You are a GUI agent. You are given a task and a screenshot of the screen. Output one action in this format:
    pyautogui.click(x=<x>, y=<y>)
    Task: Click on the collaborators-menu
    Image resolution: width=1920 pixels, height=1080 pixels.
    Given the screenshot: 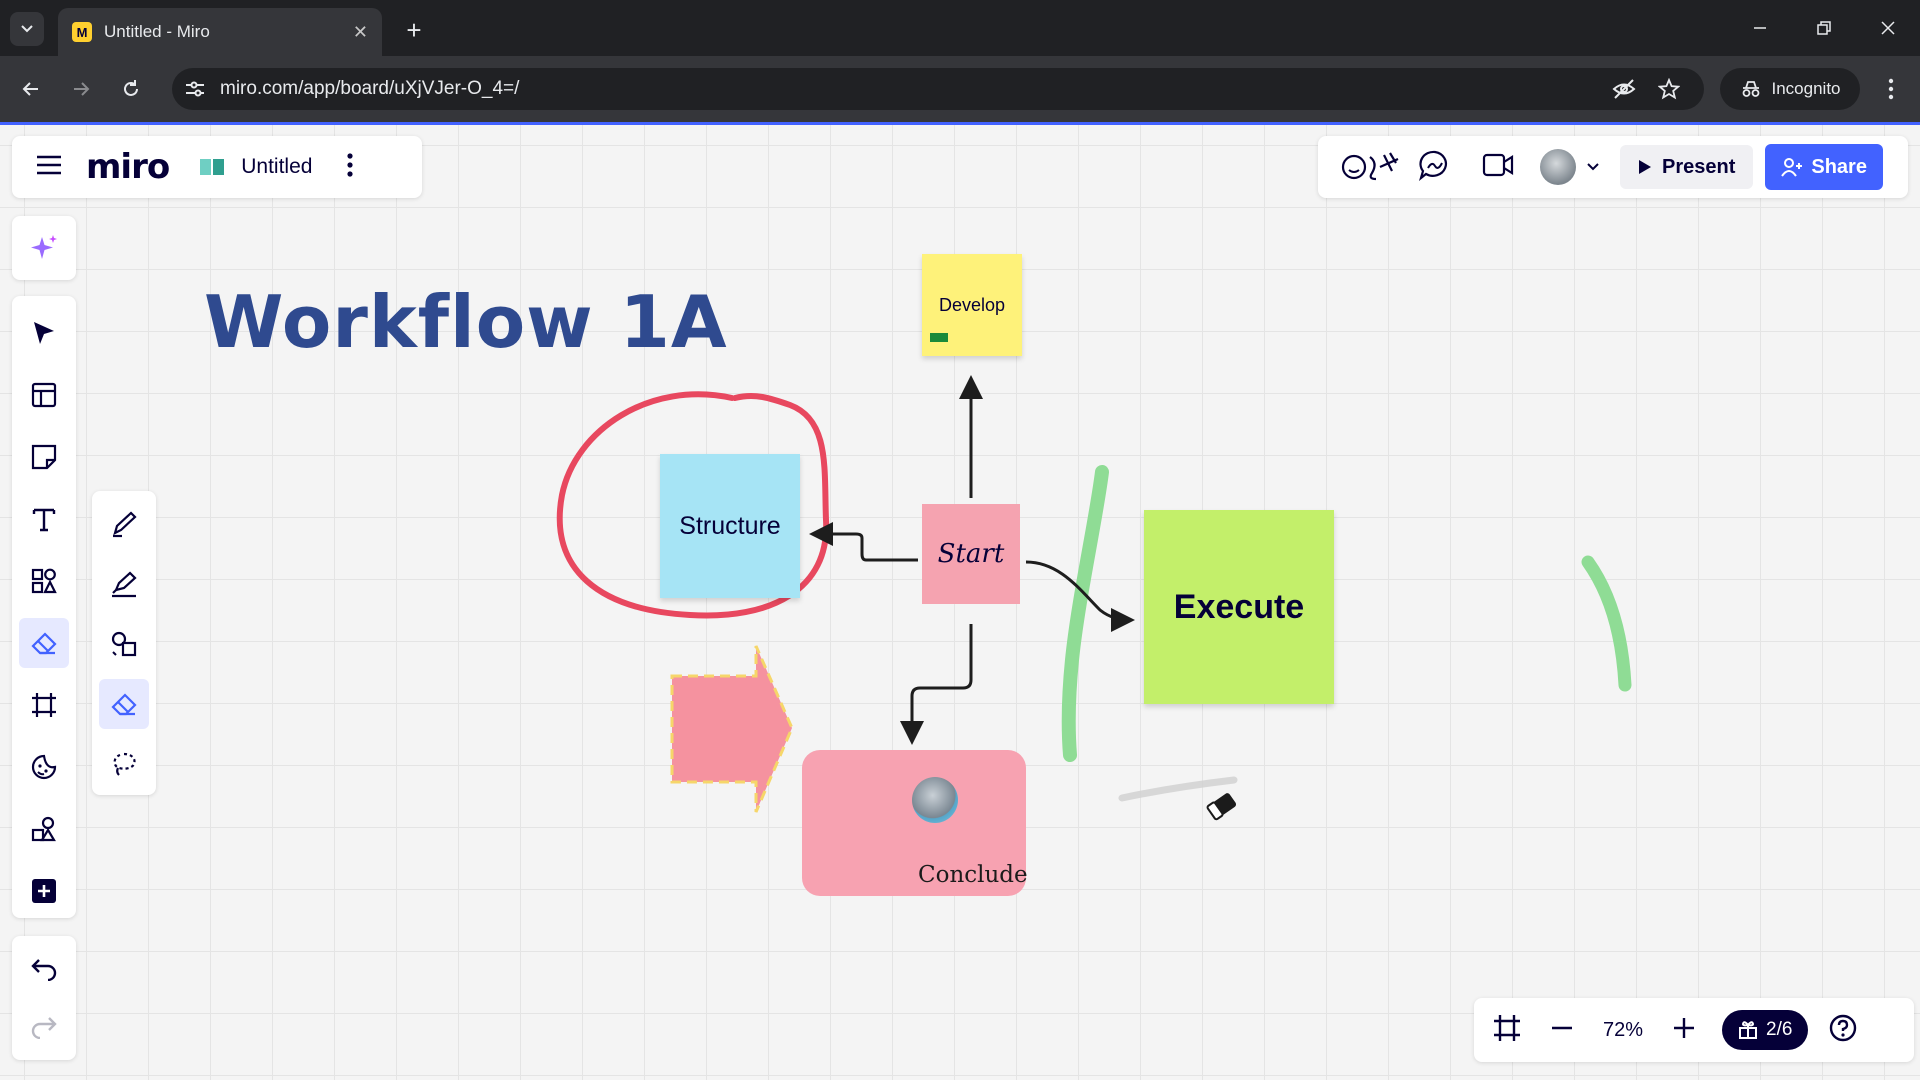 What is the action you would take?
    pyautogui.click(x=1570, y=167)
    